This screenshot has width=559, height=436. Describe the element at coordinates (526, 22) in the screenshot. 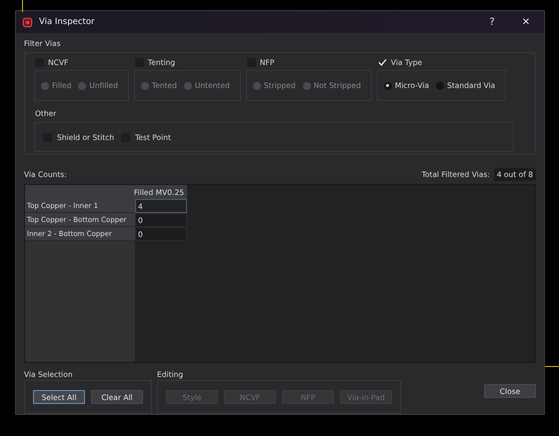

I see `close-button: ✕` at that location.